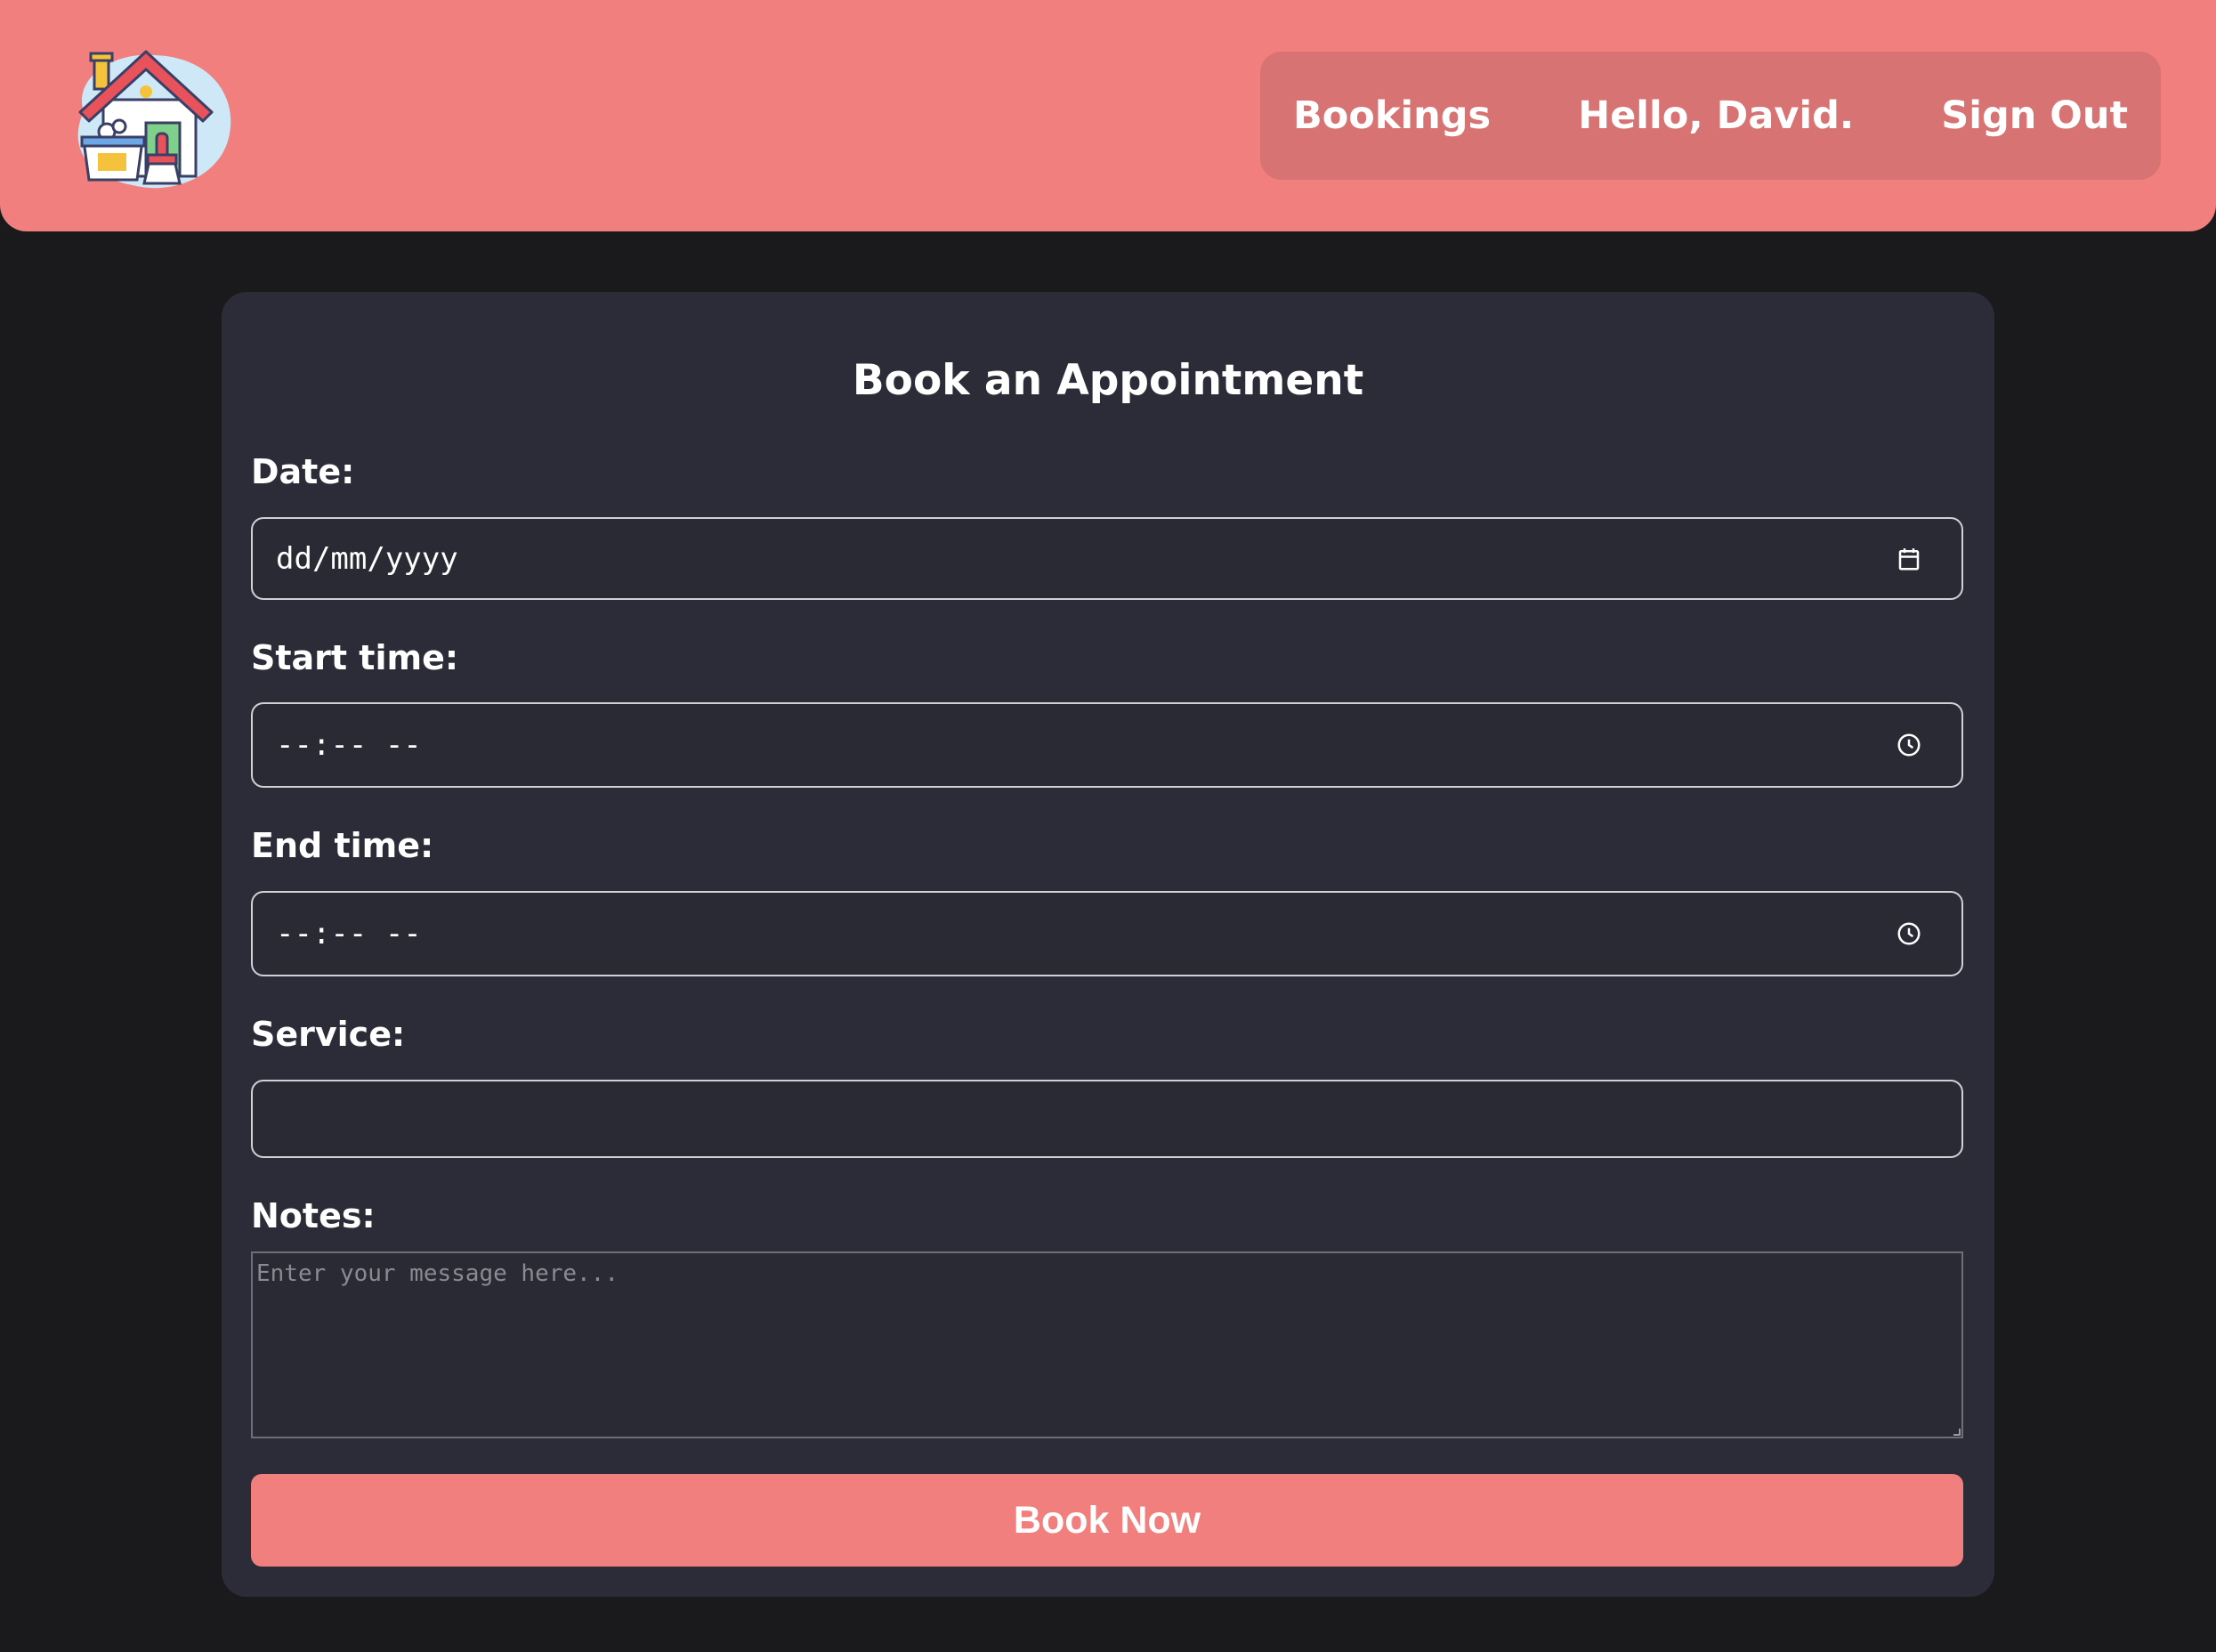 The height and width of the screenshot is (1652, 2216). I want to click on end-time-input: --:-- --, so click(1107, 933).